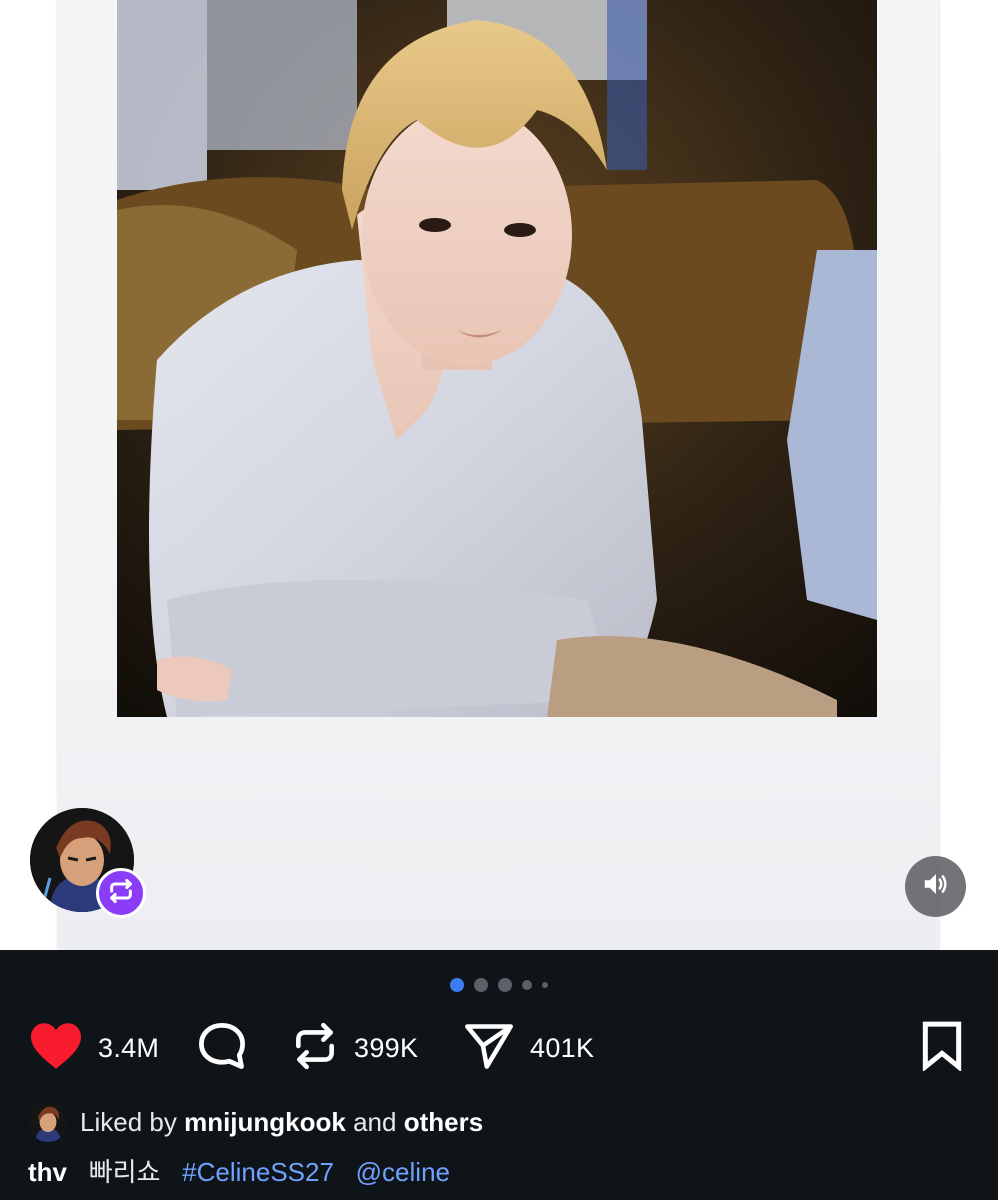 The width and height of the screenshot is (998, 1200). I want to click on caption-username: thv, so click(47, 1172).